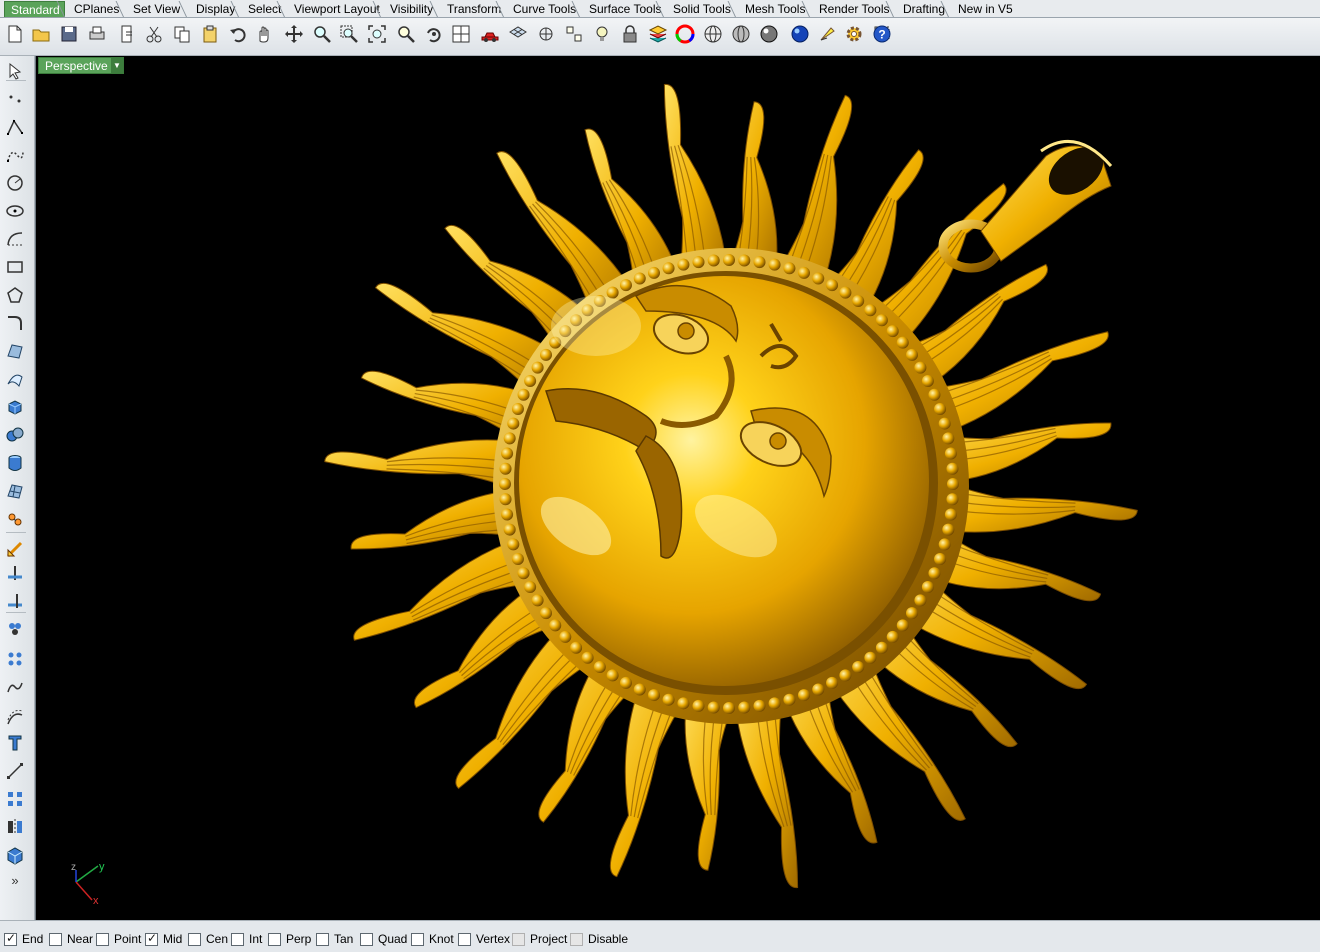 Image resolution: width=1320 pixels, height=952 pixels. I want to click on osnap-point: Point, so click(118, 939).